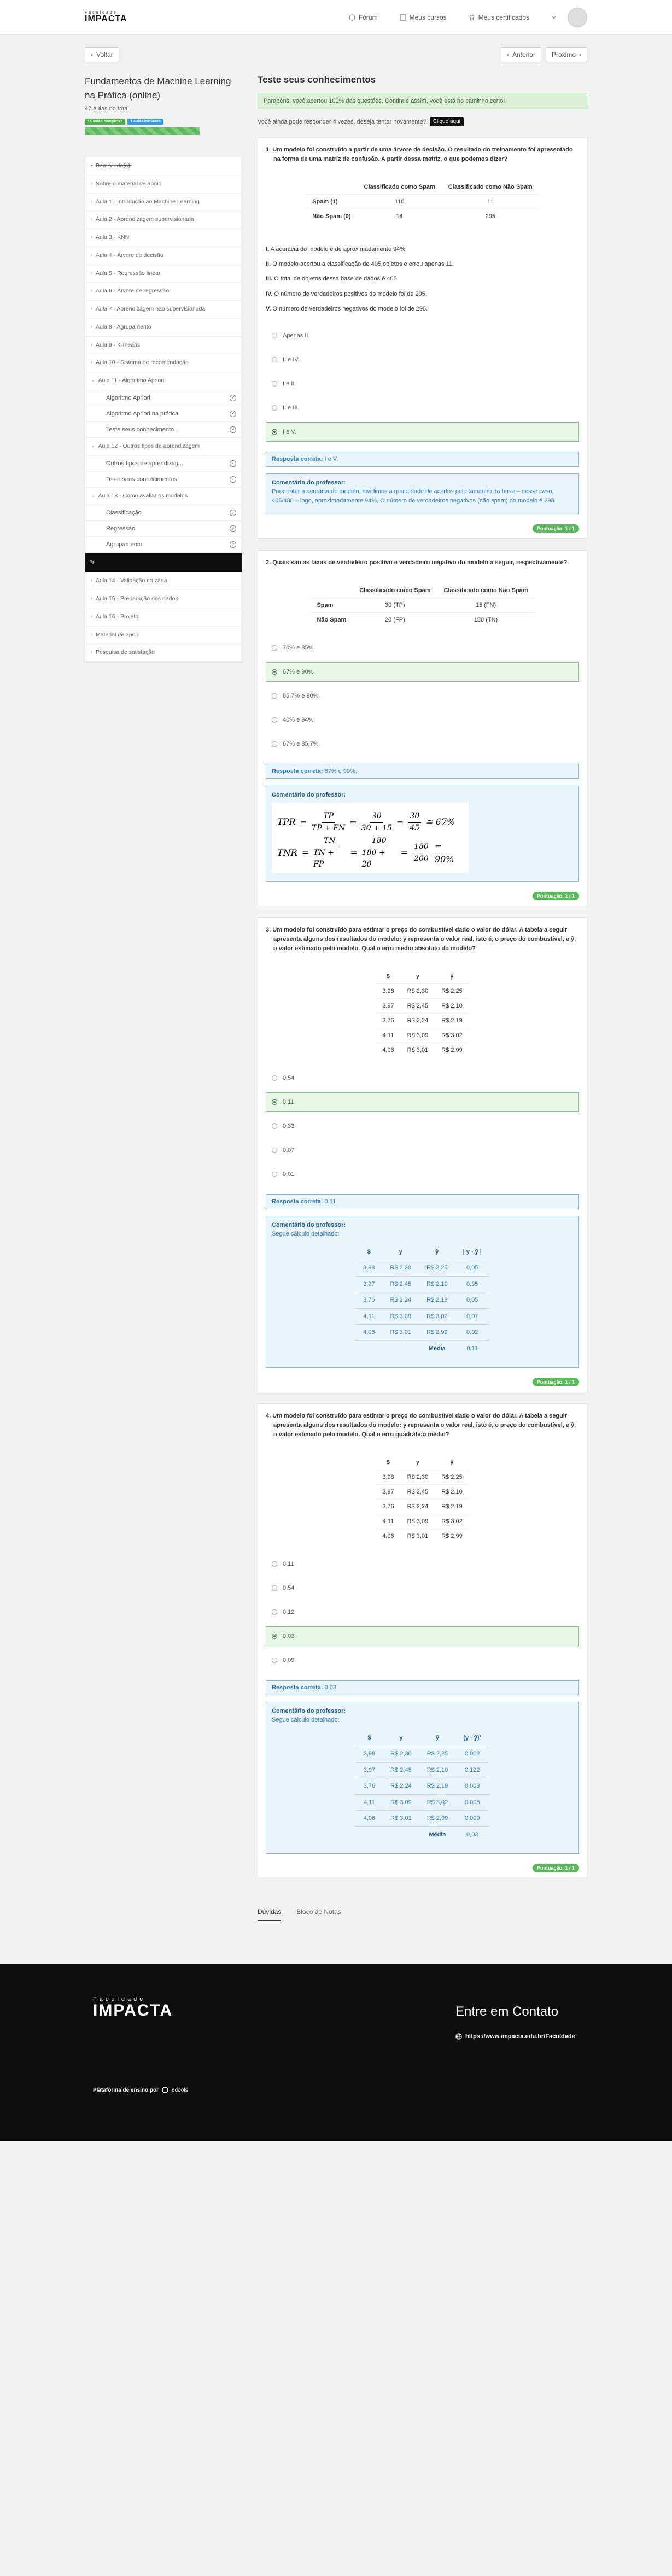 The width and height of the screenshot is (672, 2576). Describe the element at coordinates (554, 17) in the screenshot. I see `chevron-down-icon` at that location.